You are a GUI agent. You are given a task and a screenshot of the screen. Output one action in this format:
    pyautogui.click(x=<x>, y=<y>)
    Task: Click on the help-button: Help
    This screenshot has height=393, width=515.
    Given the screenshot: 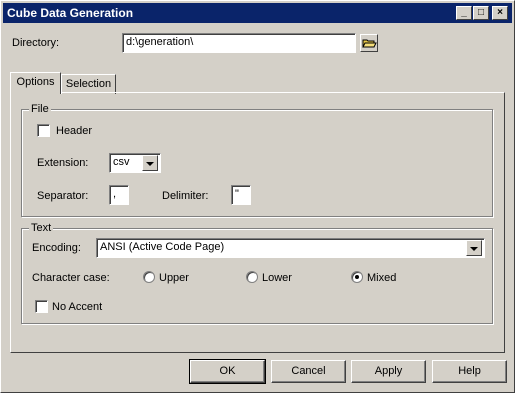 What is the action you would take?
    pyautogui.click(x=469, y=371)
    